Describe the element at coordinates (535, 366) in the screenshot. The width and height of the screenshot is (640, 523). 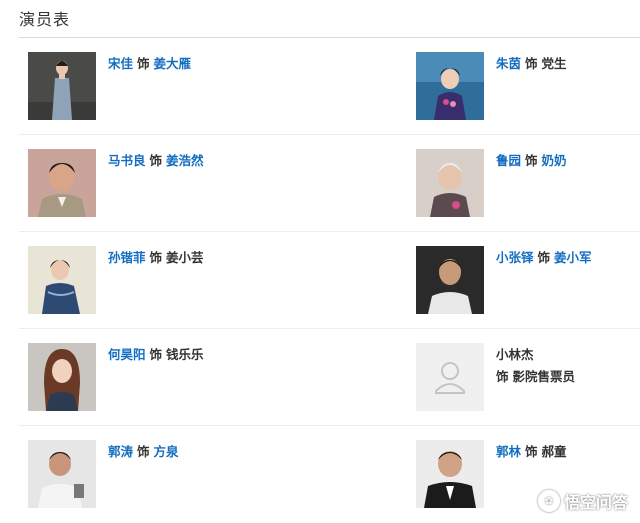
I see `cast-info: 小林杰 饰影院售票员` at that location.